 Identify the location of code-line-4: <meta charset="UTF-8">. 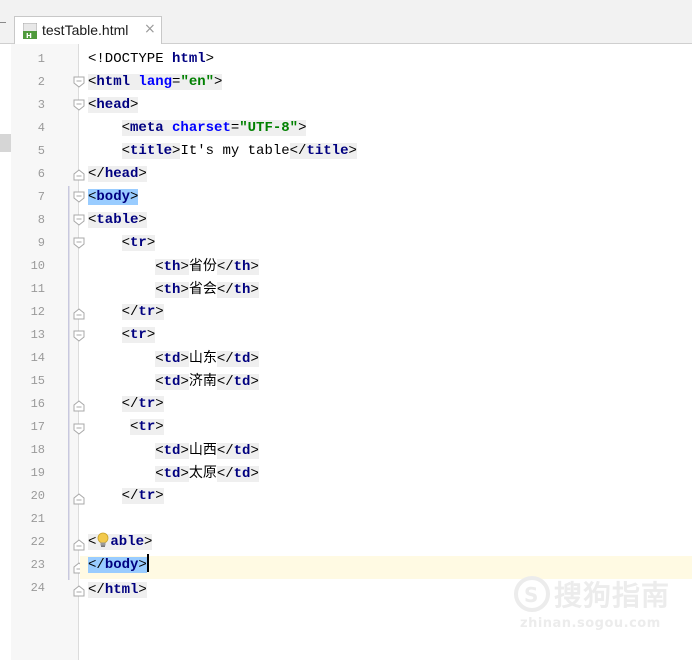
(197, 128).